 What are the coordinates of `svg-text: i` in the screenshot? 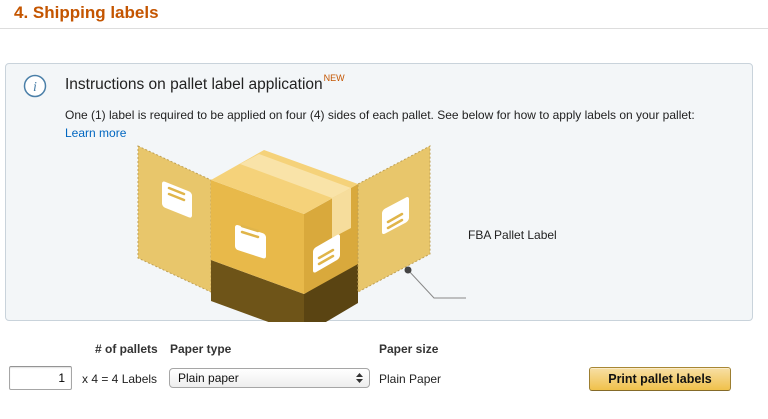 It's located at (35, 87).